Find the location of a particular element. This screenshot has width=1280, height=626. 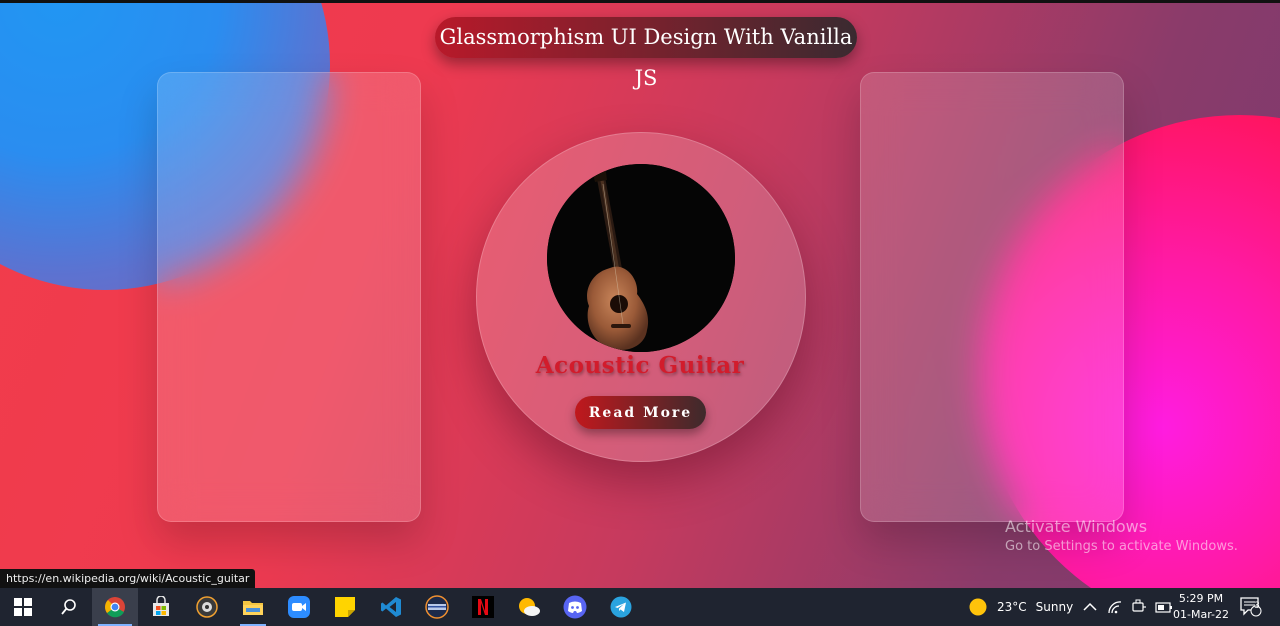

start-button is located at coordinates (23, 607).